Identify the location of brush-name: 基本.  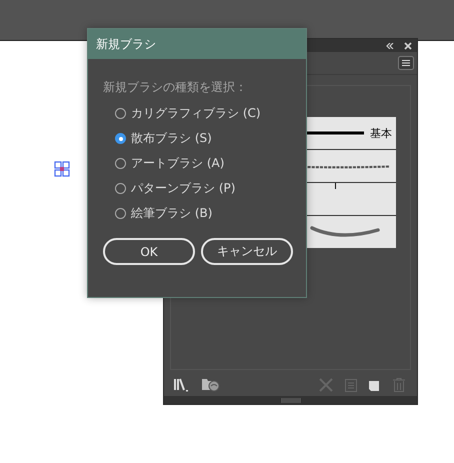
(381, 133).